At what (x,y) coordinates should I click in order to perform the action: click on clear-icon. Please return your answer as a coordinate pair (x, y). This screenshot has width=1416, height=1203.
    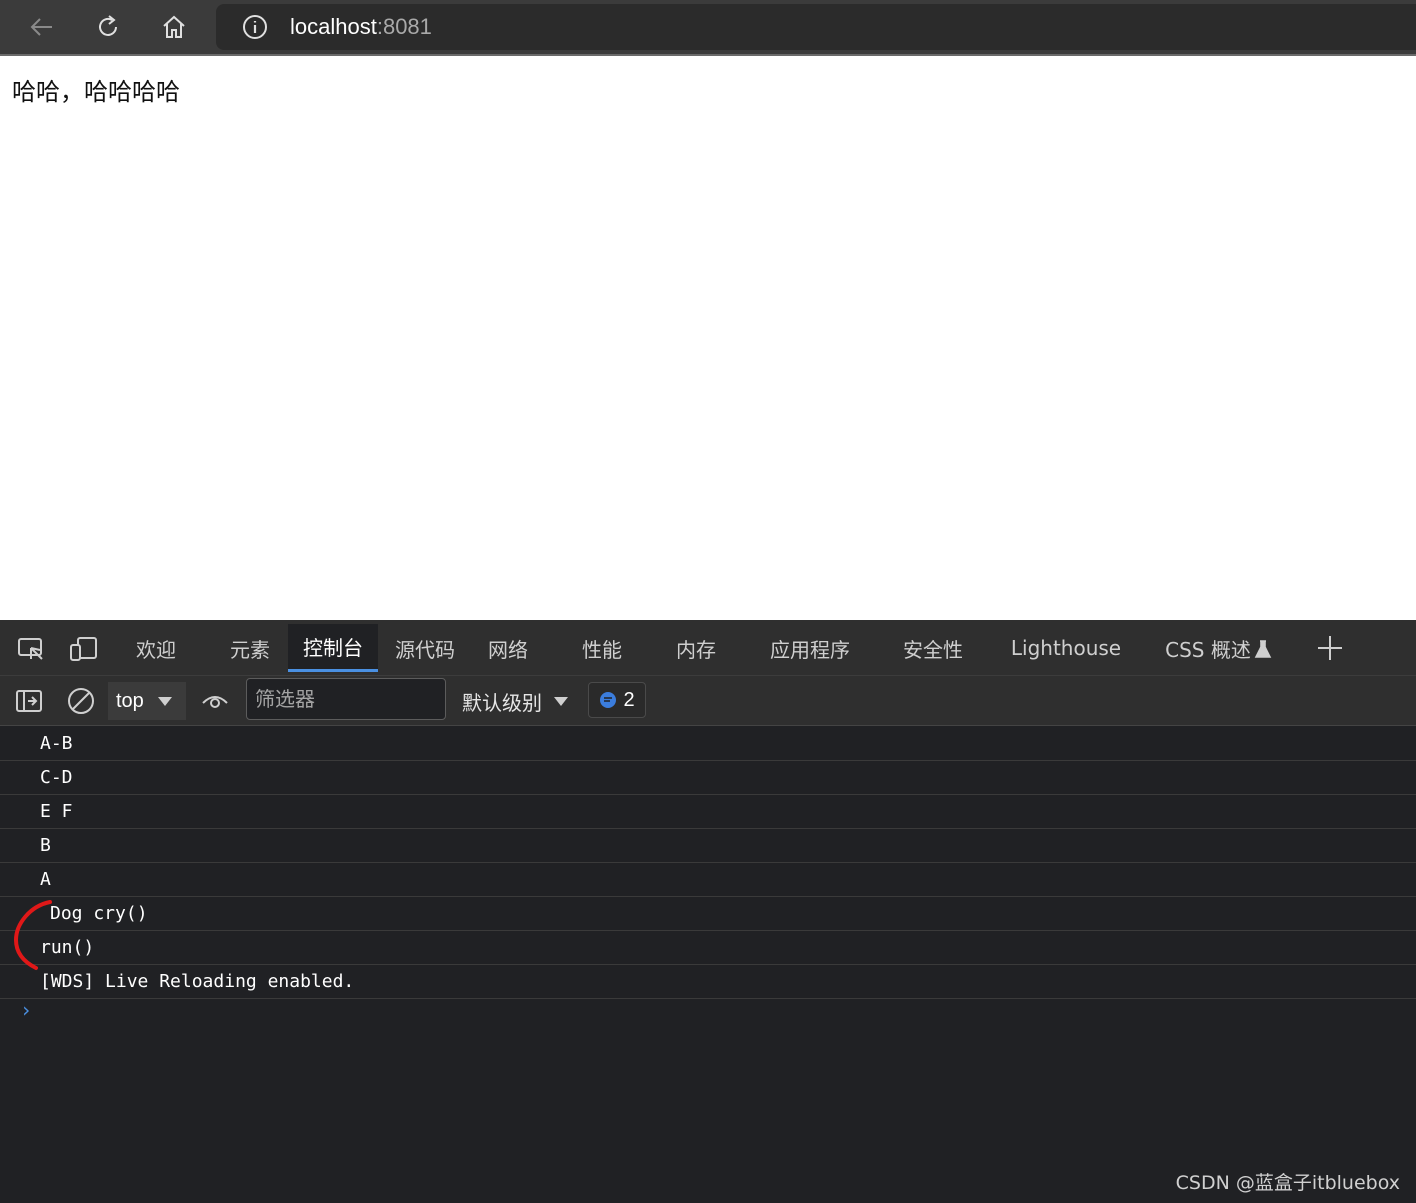
    Looking at the image, I should click on (81, 701).